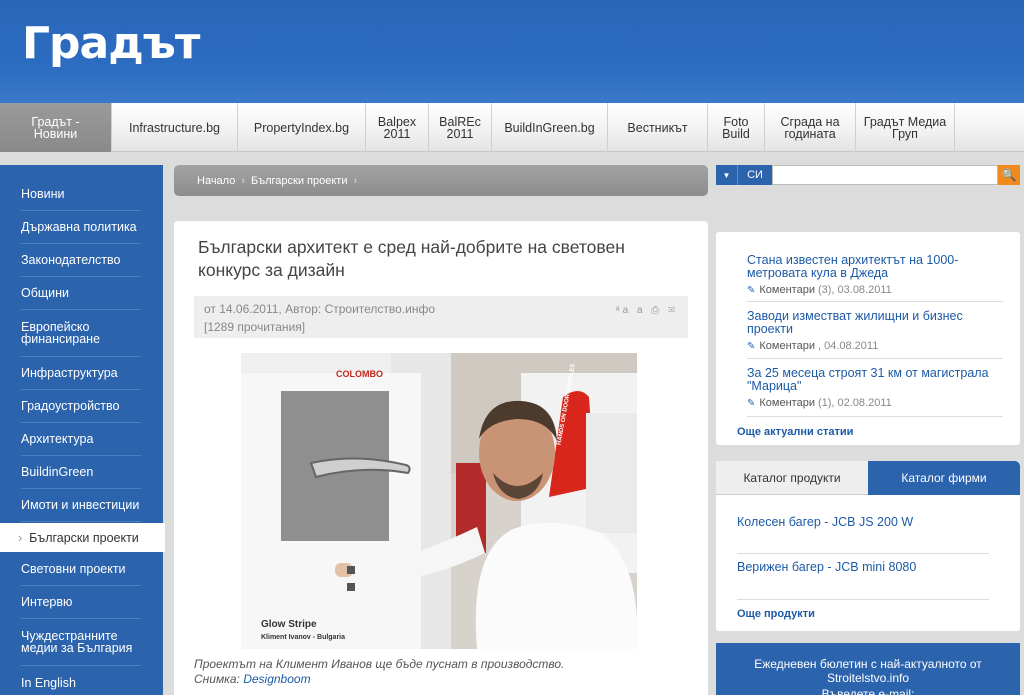  What do you see at coordinates (81, 373) in the screenshot?
I see `sidebar-item-infrastructure: Инфраструктура` at bounding box center [81, 373].